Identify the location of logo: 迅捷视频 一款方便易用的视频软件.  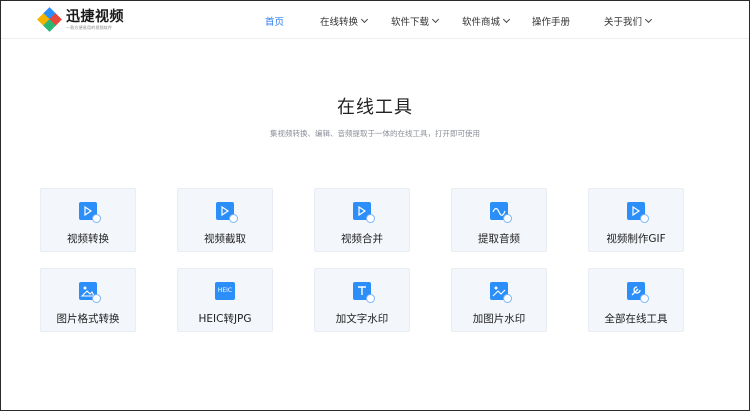
(80, 19).